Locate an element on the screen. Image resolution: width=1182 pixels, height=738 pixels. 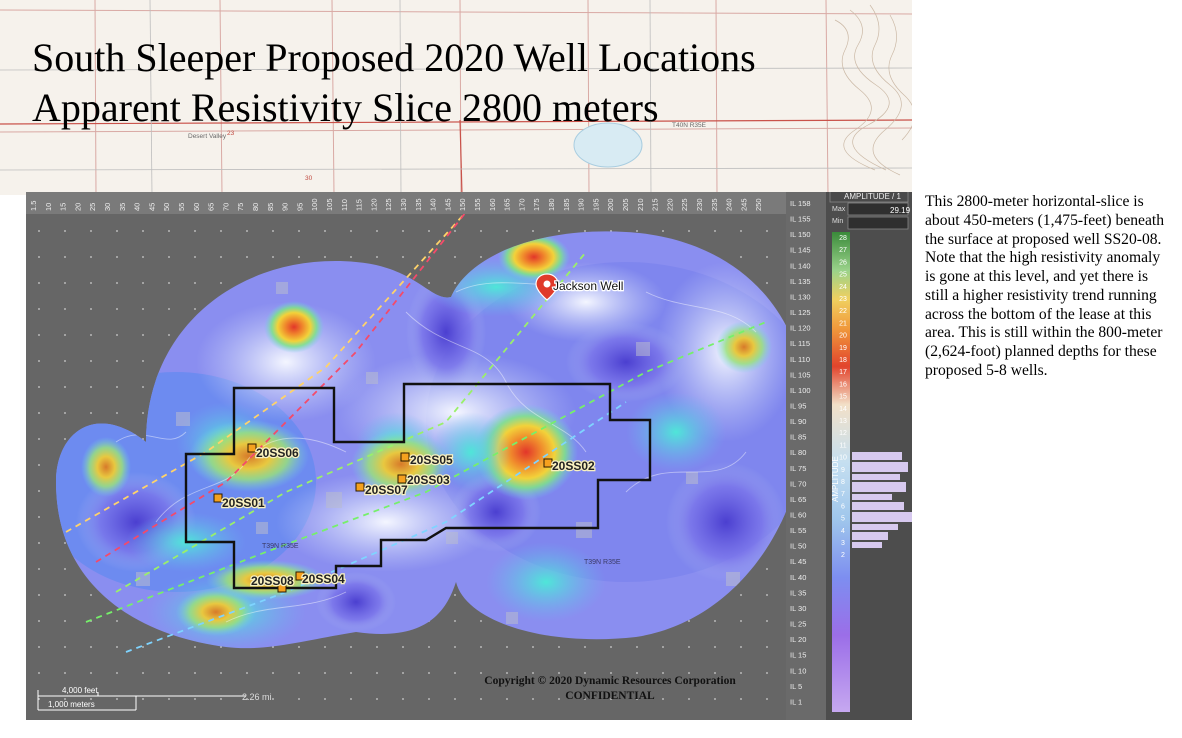
township-mid-label: T39N R35E is located at coordinates (280, 546).